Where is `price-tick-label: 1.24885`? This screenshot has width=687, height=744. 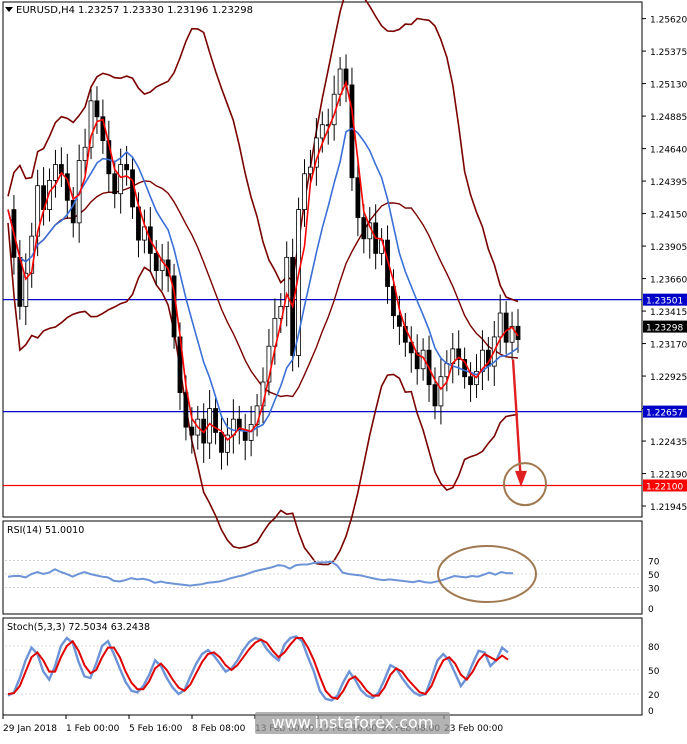
price-tick-label: 1.24885 is located at coordinates (668, 118).